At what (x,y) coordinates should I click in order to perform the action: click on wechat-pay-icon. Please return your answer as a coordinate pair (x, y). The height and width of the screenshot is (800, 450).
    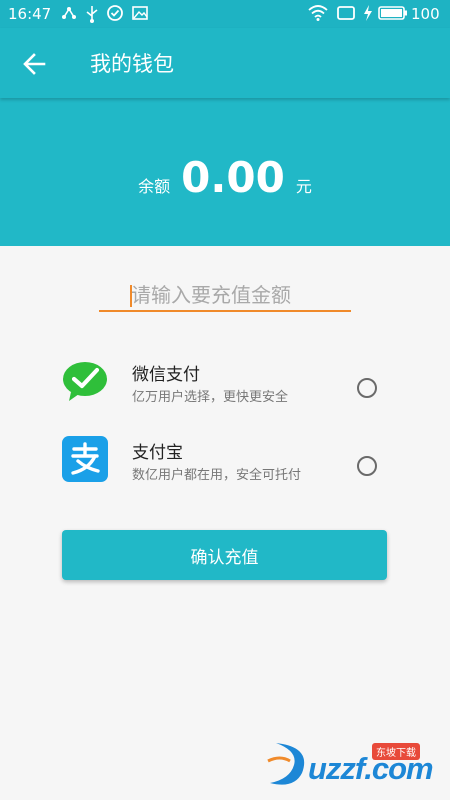
    Looking at the image, I should click on (85, 381).